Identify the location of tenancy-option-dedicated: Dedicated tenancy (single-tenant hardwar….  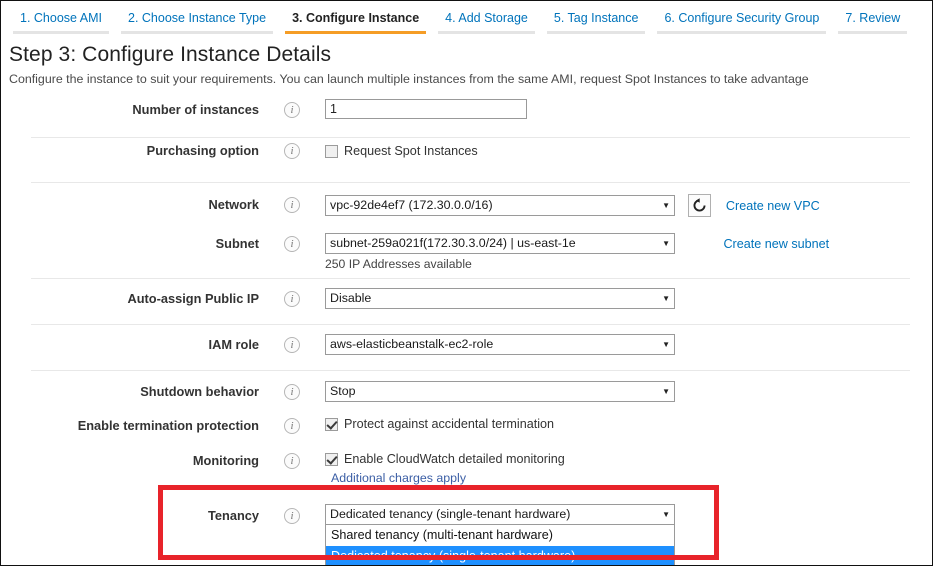
(500, 555).